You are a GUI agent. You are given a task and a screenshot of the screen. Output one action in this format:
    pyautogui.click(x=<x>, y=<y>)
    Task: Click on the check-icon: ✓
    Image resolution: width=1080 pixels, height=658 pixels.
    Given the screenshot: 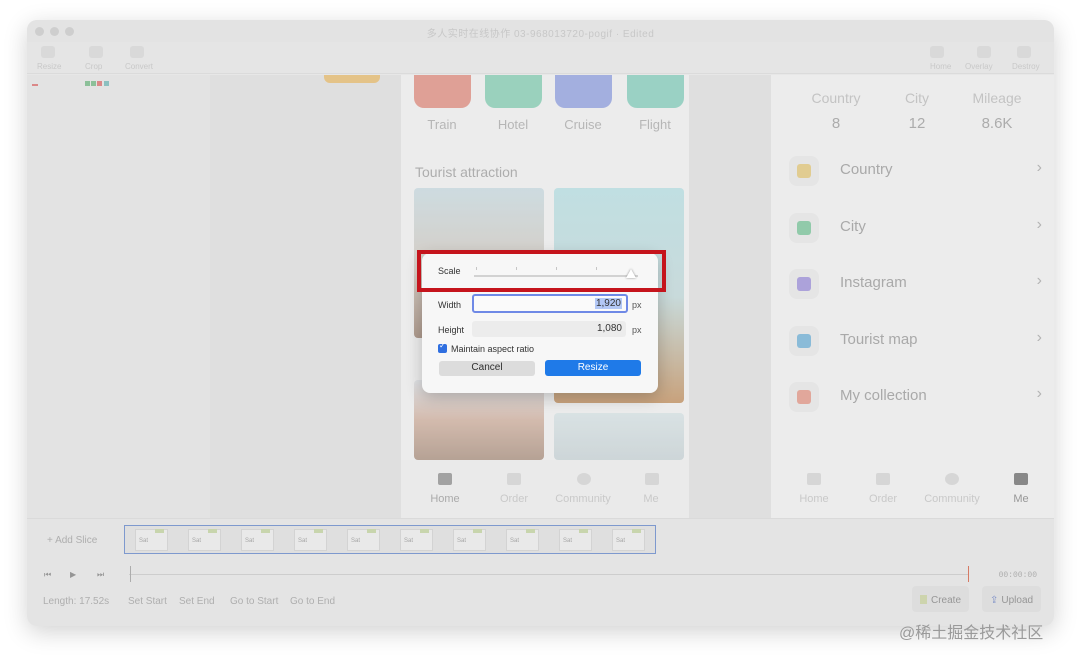 What is the action you would take?
    pyautogui.click(x=442, y=345)
    